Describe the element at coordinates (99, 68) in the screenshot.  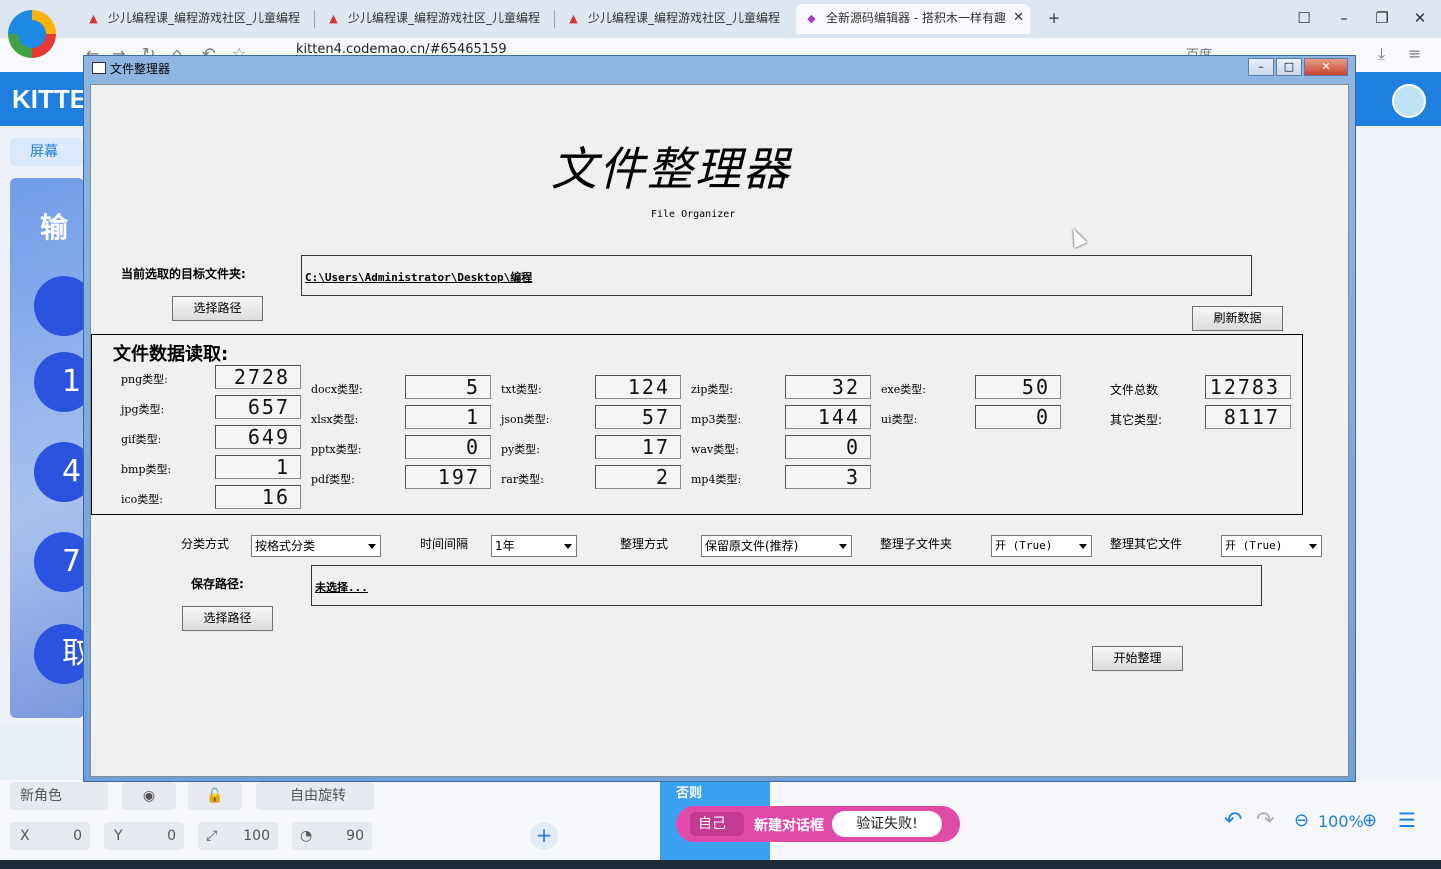
I see `window-app-icon` at that location.